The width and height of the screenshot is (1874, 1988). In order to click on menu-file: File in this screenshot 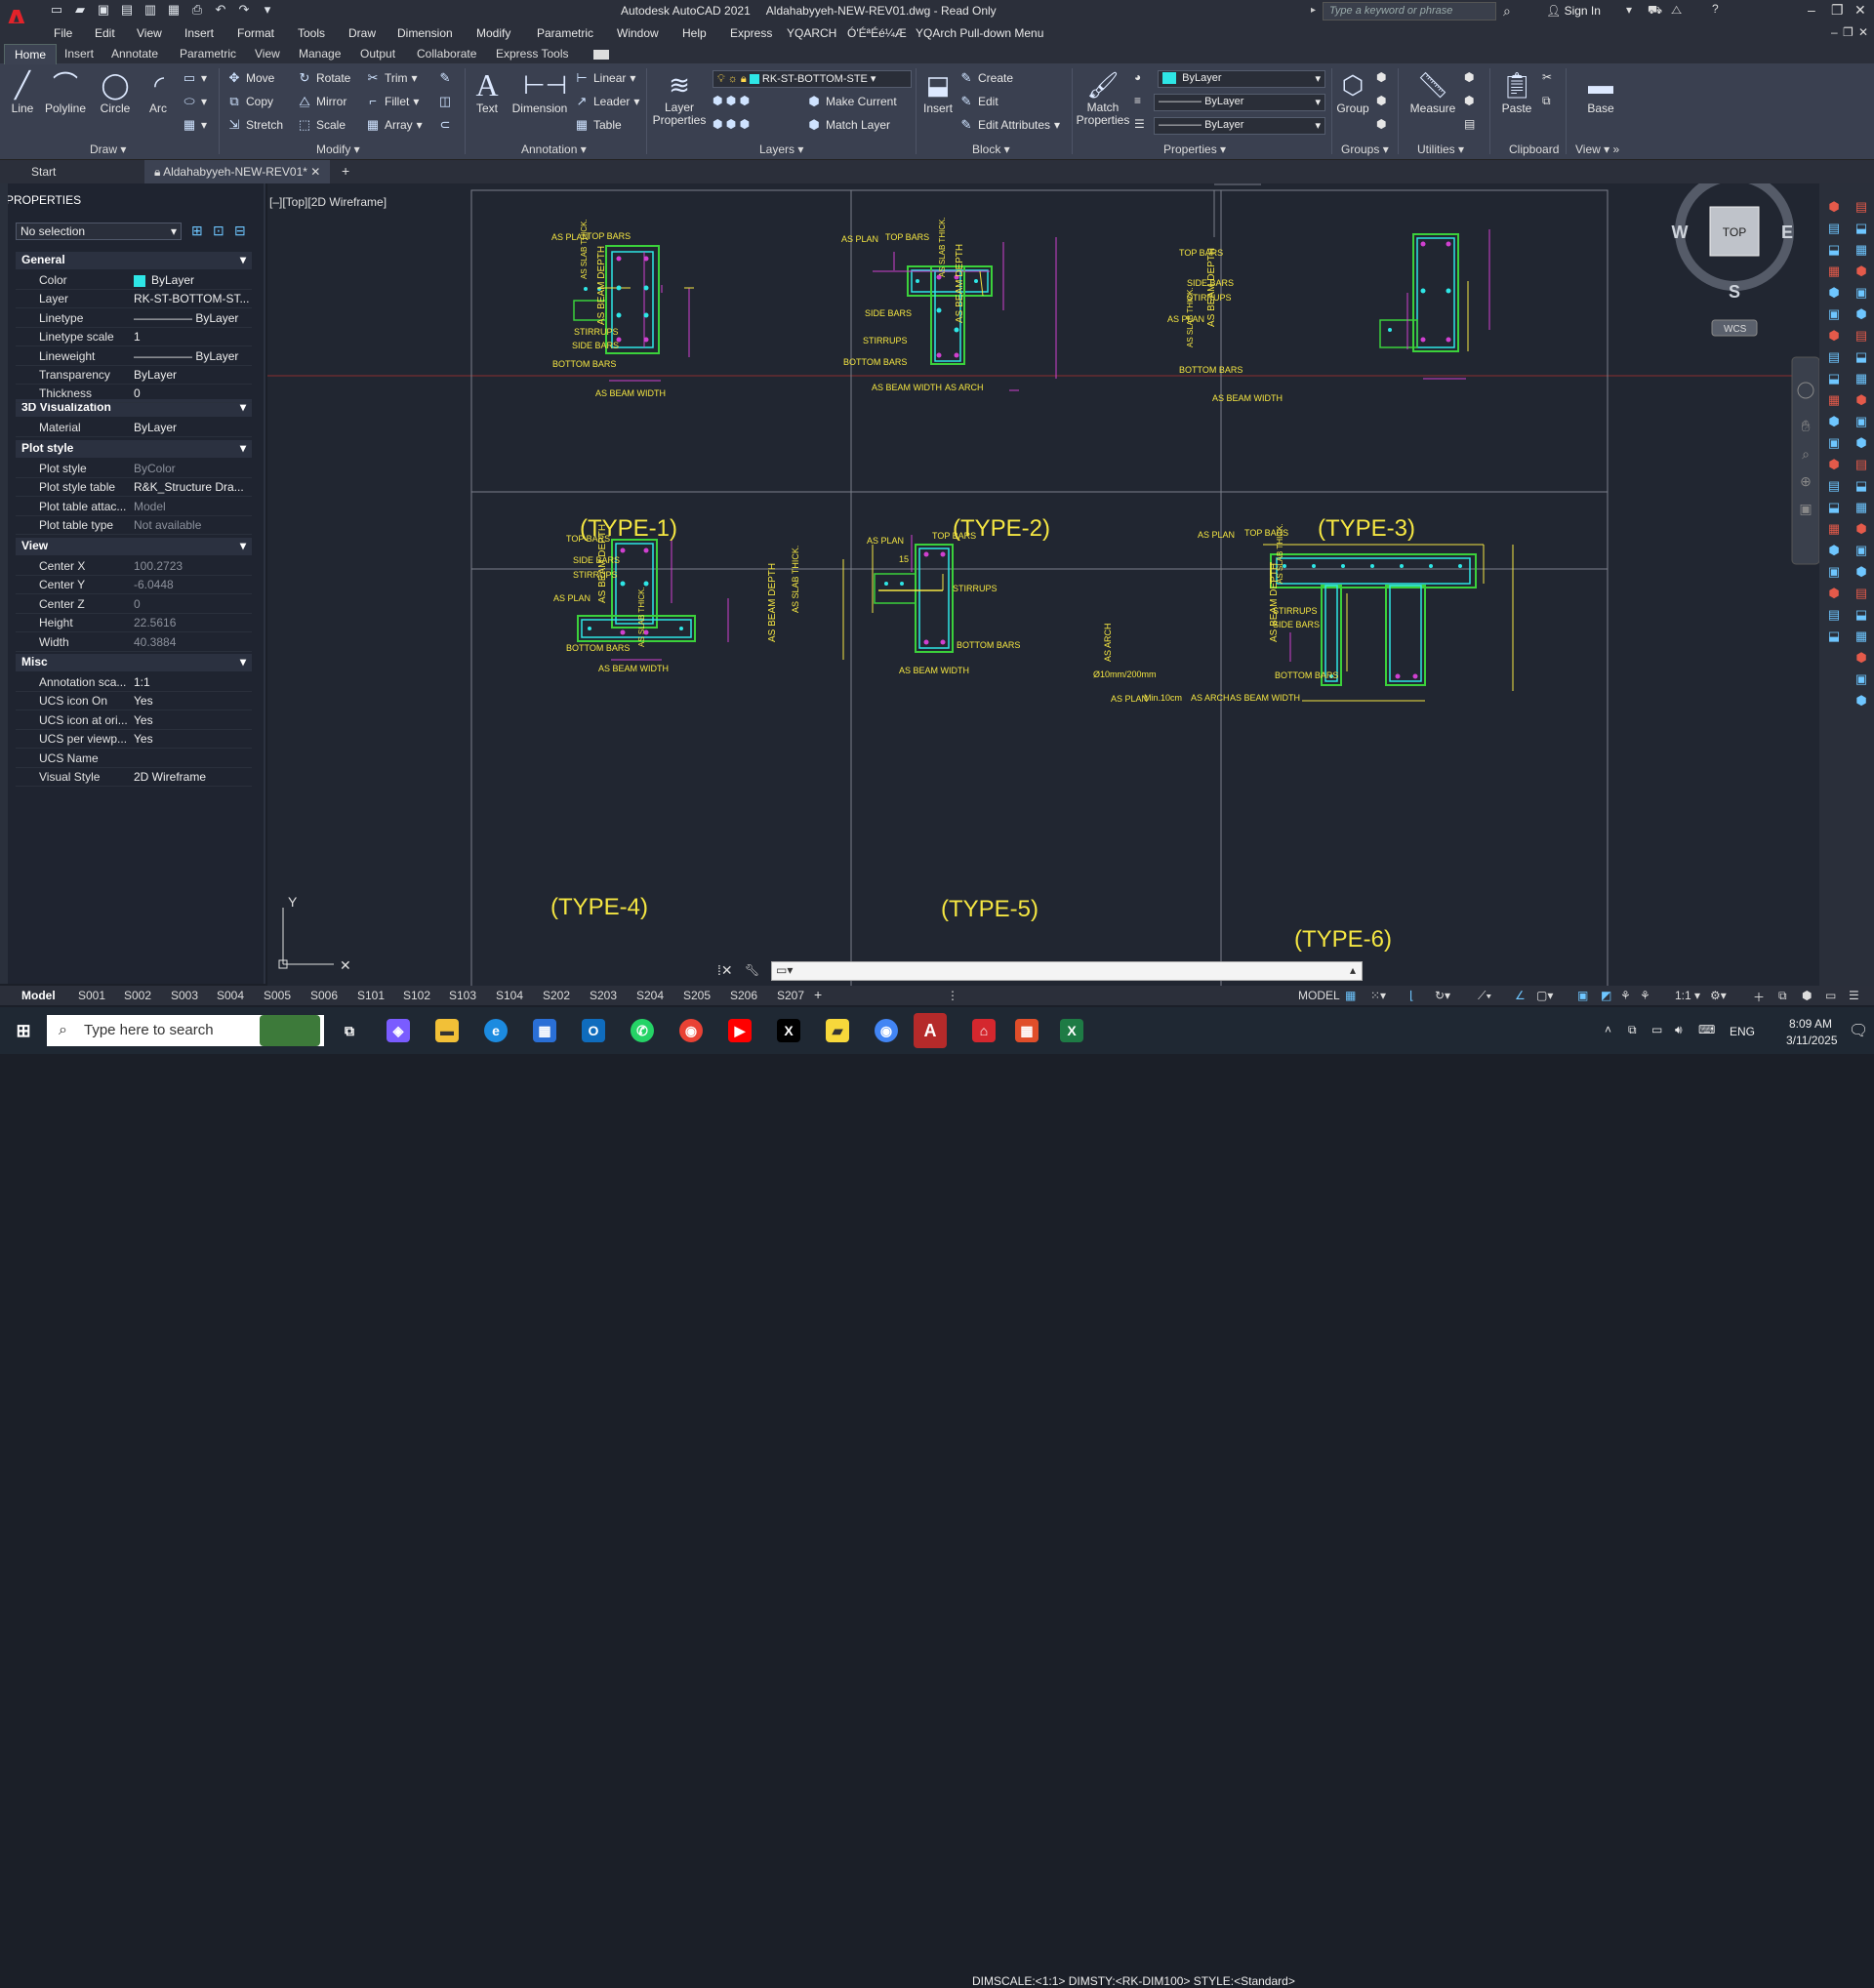, I will do `click(63, 33)`.